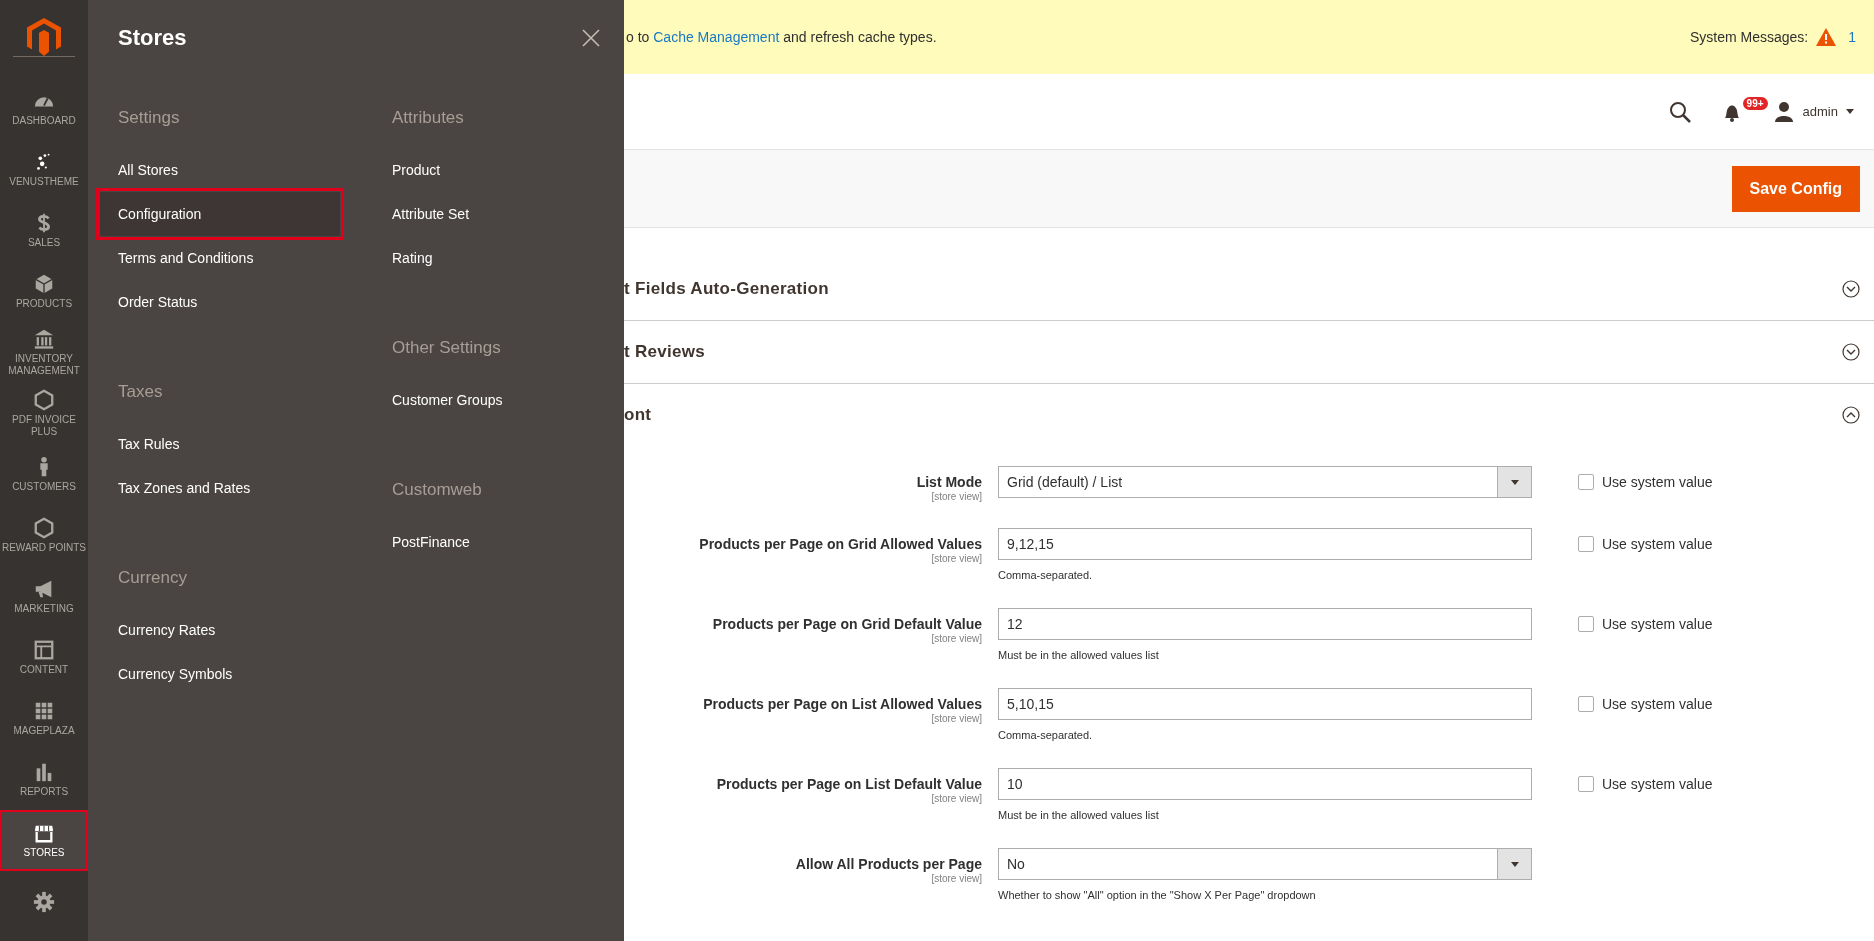  What do you see at coordinates (44, 284) in the screenshot?
I see `cube-icon` at bounding box center [44, 284].